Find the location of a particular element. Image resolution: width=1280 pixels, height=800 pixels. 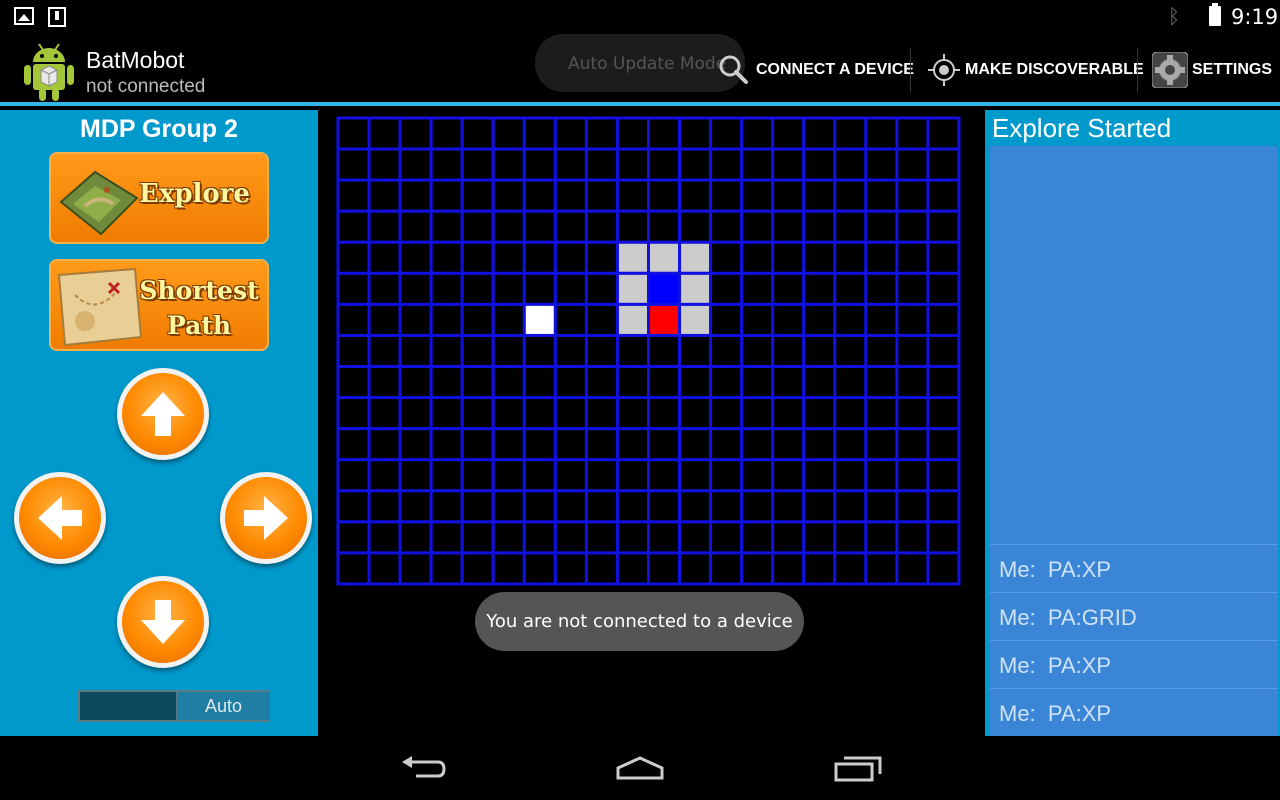

home-icon is located at coordinates (640, 769).